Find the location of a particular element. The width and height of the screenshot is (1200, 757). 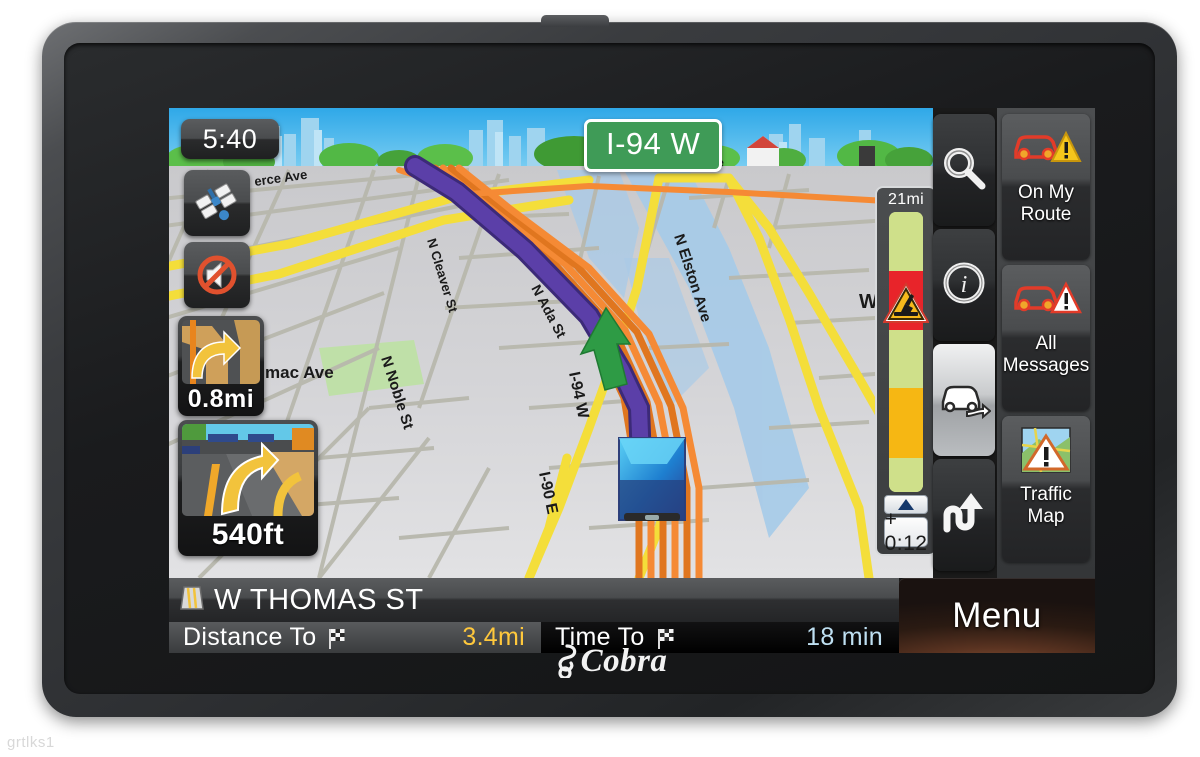

car-yellow-warning-icon is located at coordinates (1046, 148).